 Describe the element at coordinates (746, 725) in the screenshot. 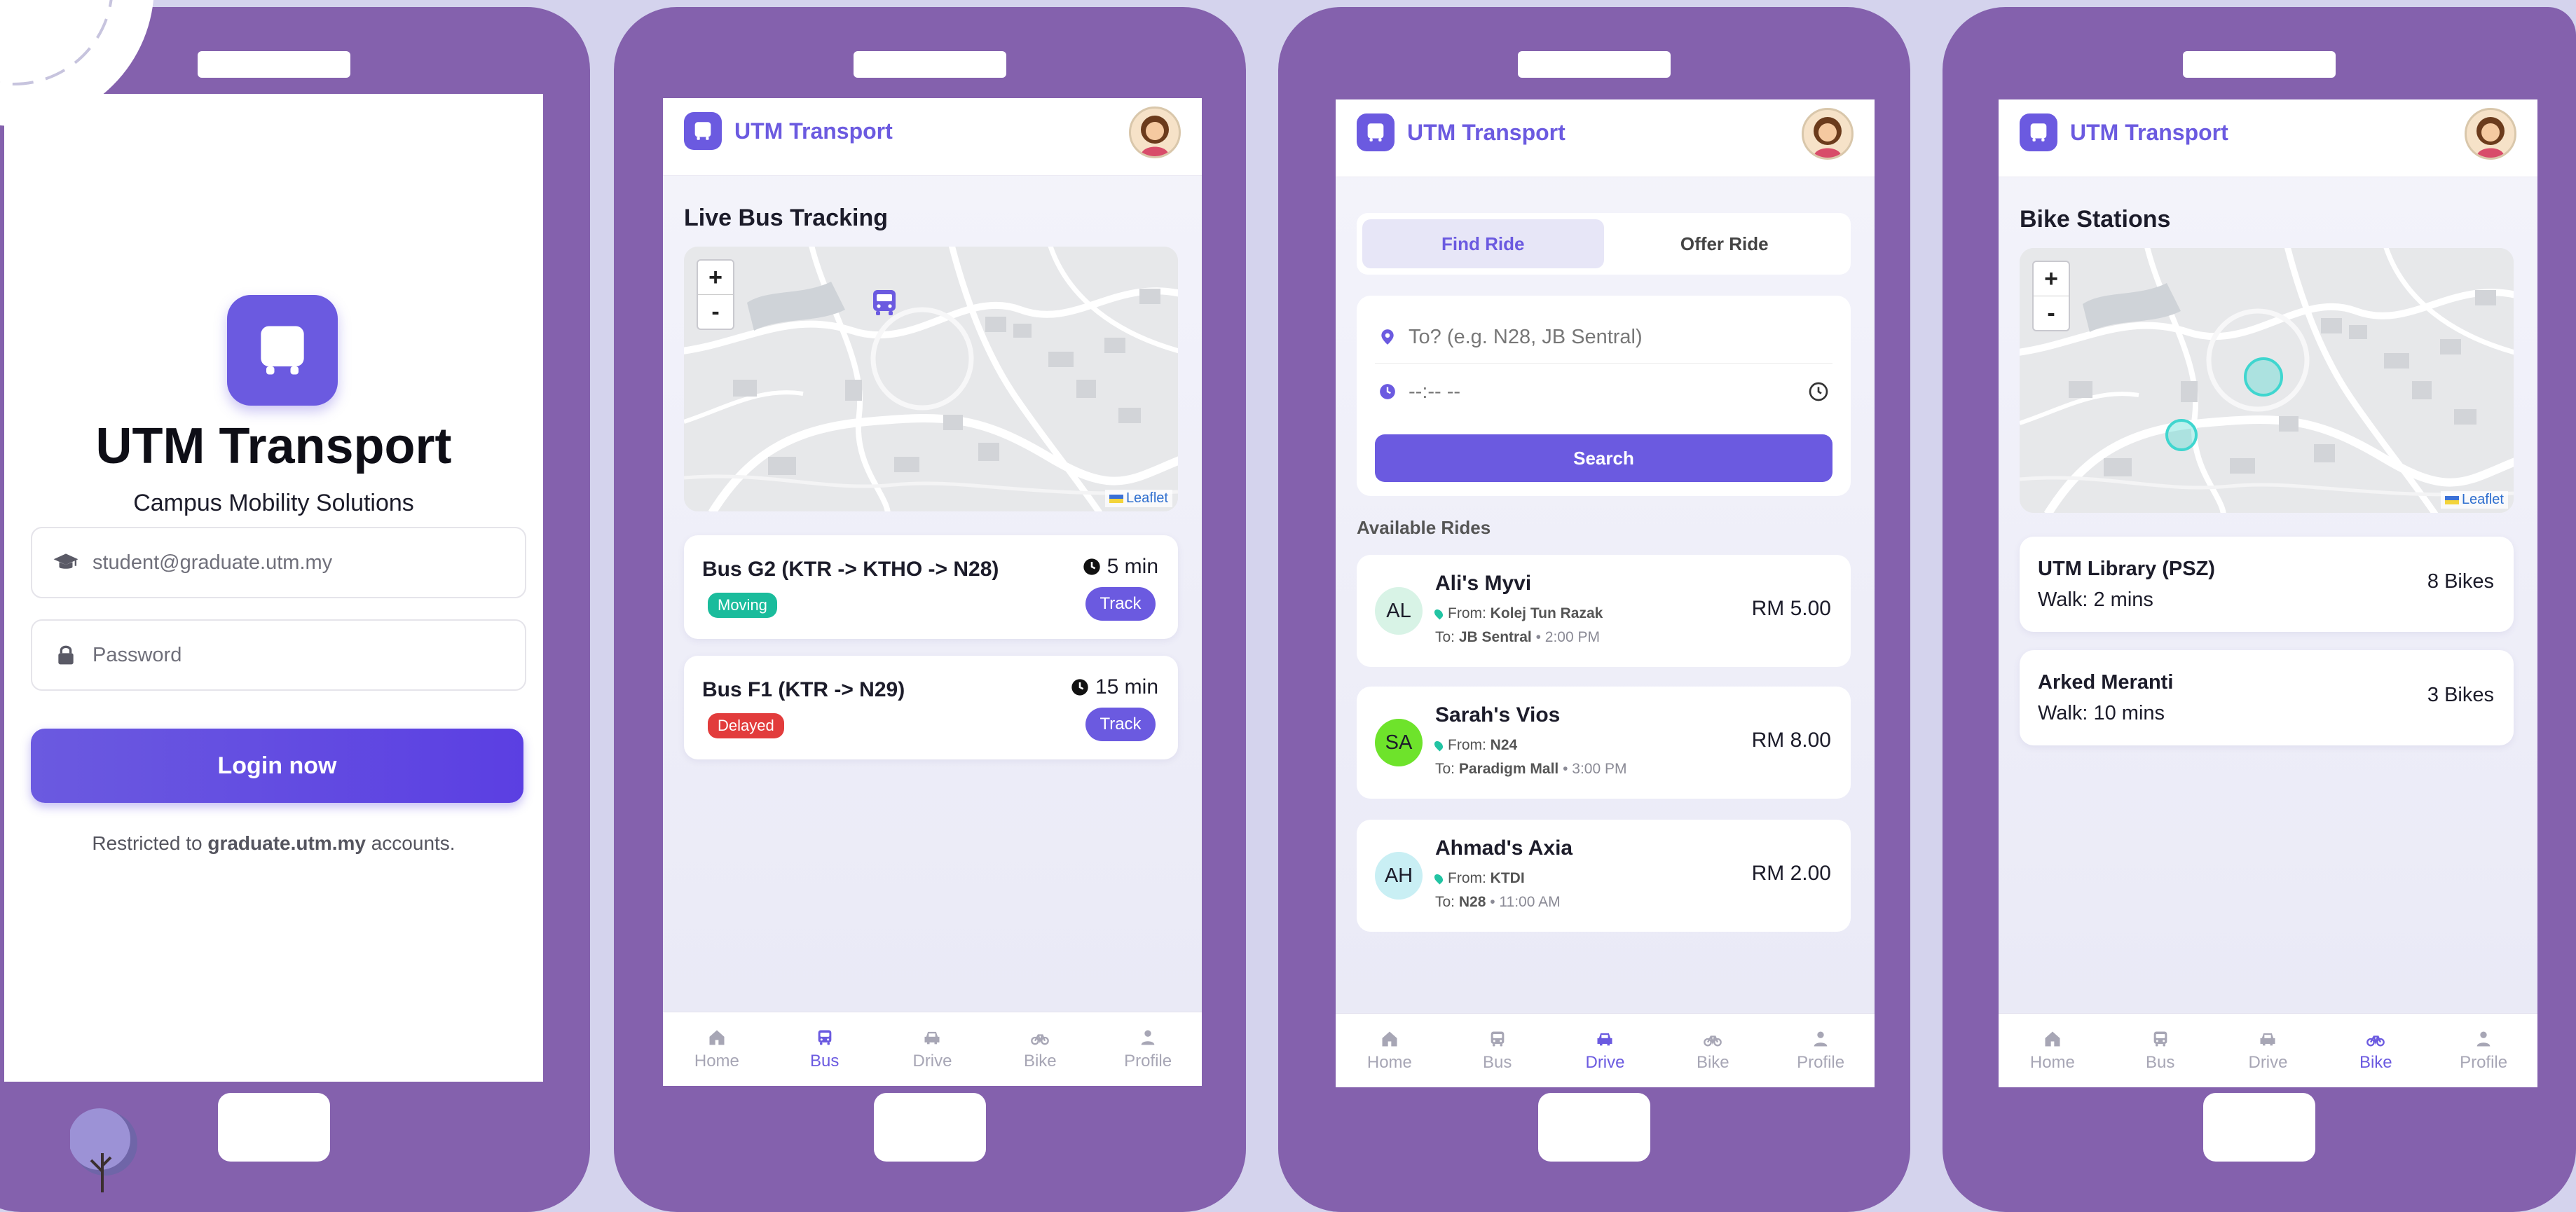

I see `status-badge: Delayed` at that location.